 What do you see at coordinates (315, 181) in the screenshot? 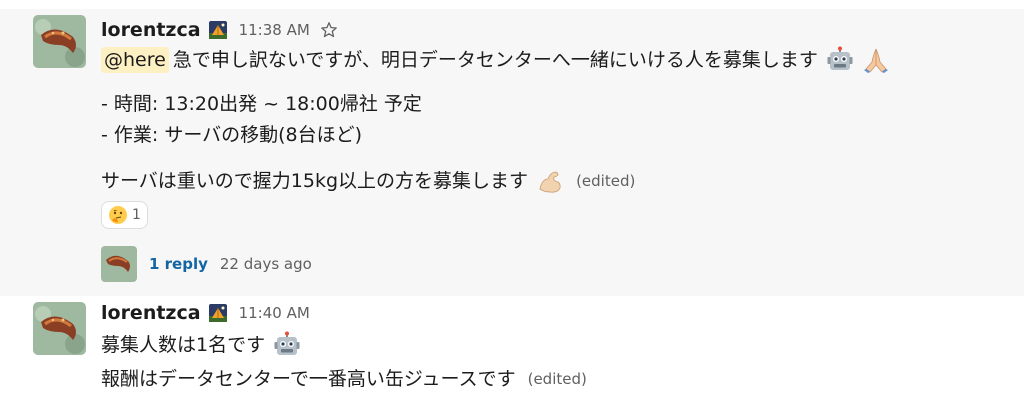
I see `message-text: サーバは重いので握力15kg以上の方を募集します` at bounding box center [315, 181].